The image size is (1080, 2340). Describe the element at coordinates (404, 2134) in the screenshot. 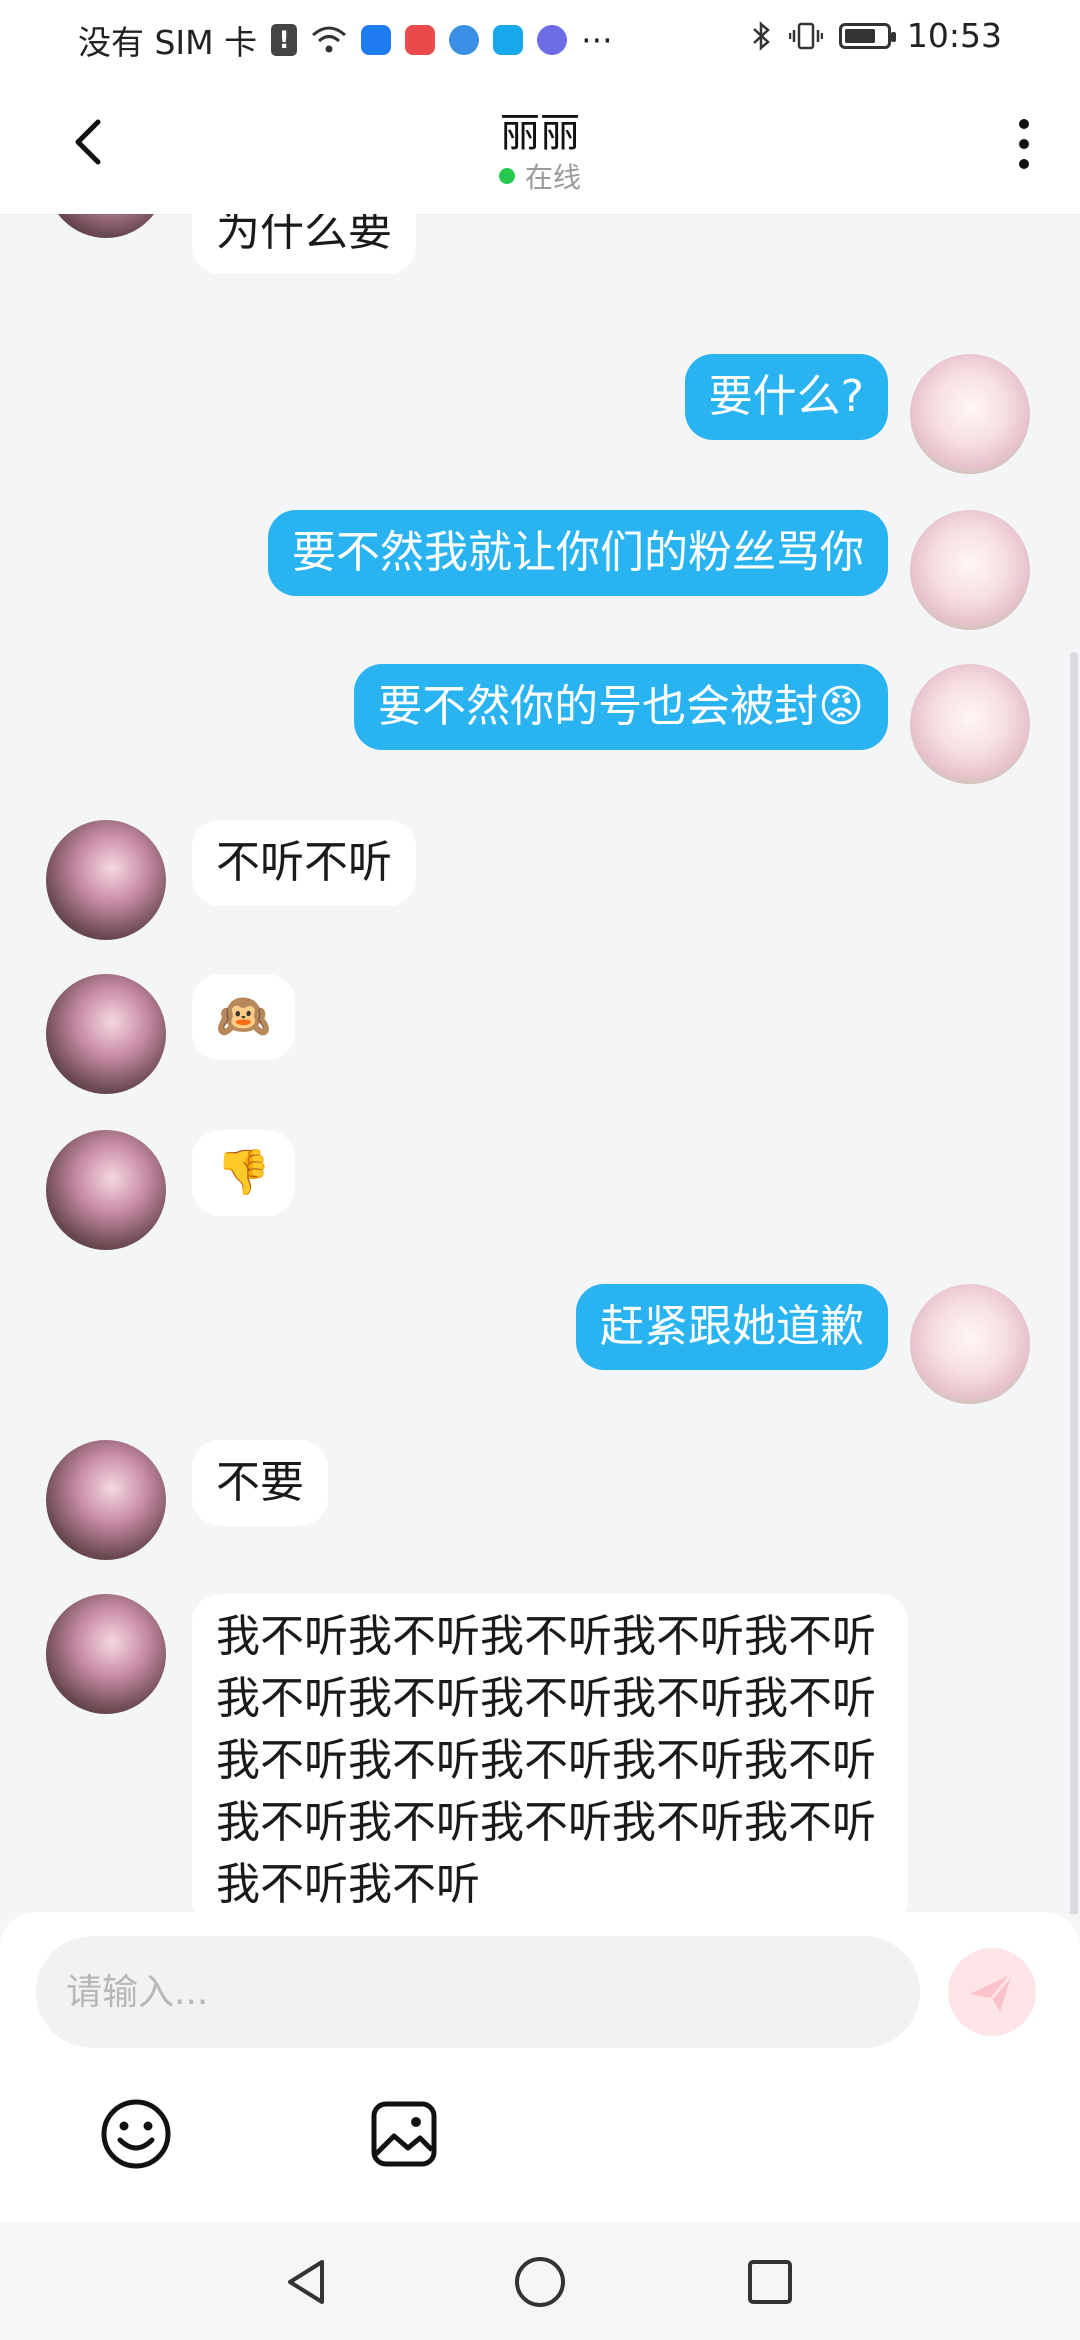

I see `image-icon` at that location.